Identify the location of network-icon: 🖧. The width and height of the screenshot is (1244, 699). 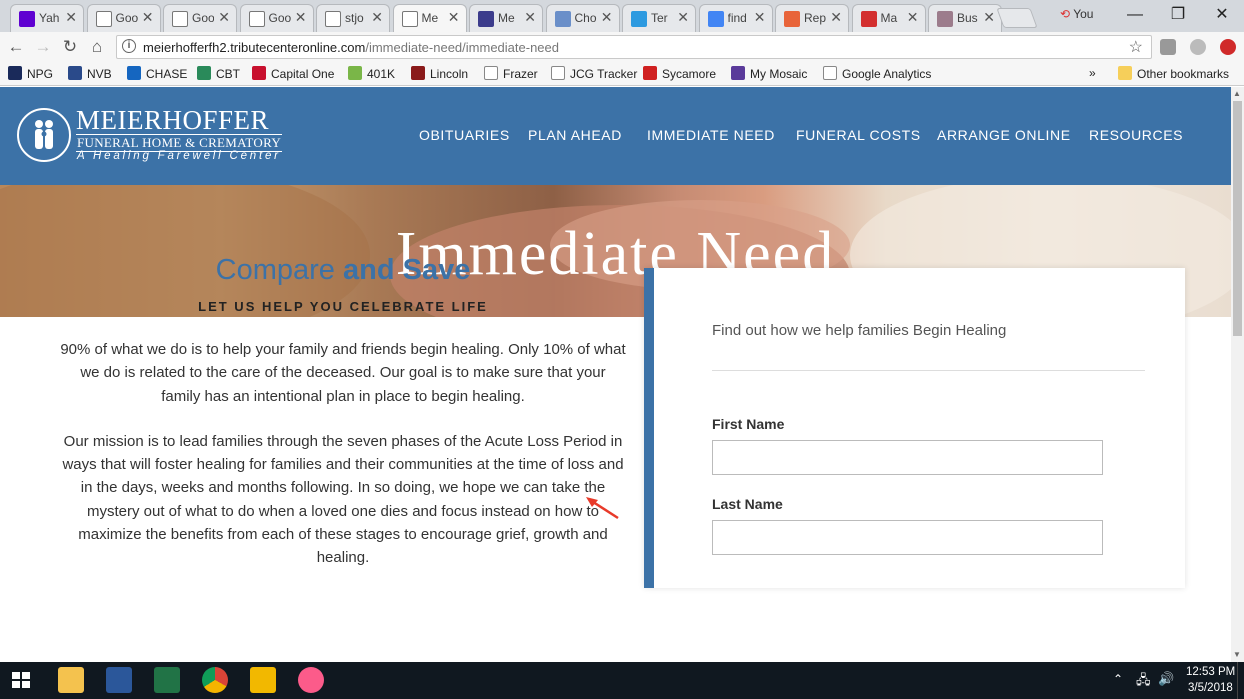
(1143, 682).